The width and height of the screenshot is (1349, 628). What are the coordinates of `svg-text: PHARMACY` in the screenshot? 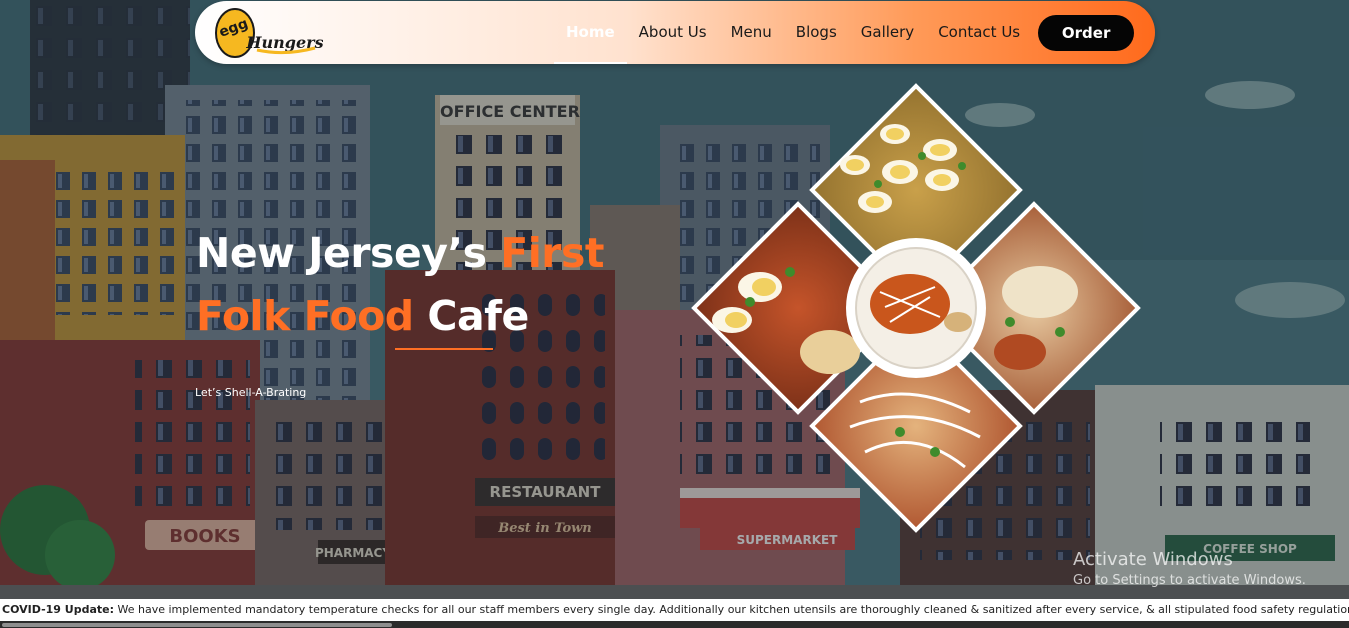 It's located at (353, 553).